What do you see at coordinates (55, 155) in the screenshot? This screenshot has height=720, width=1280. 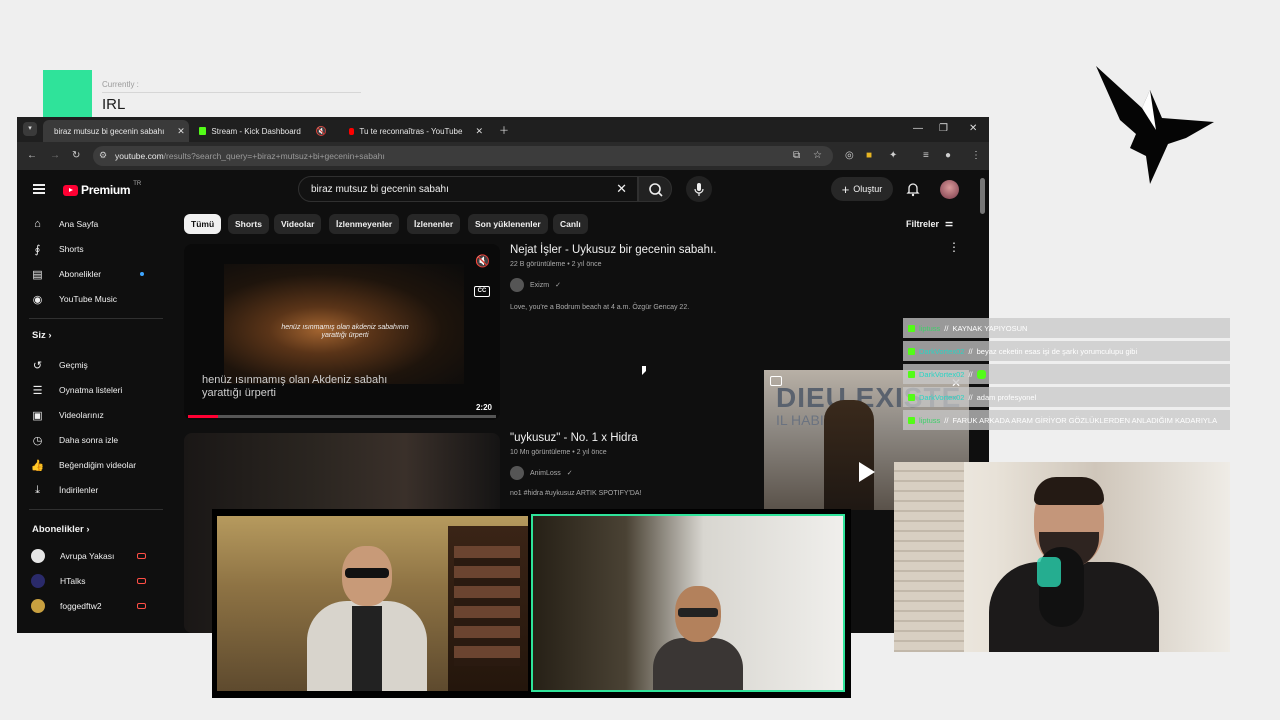 I see `forward-icon: →` at bounding box center [55, 155].